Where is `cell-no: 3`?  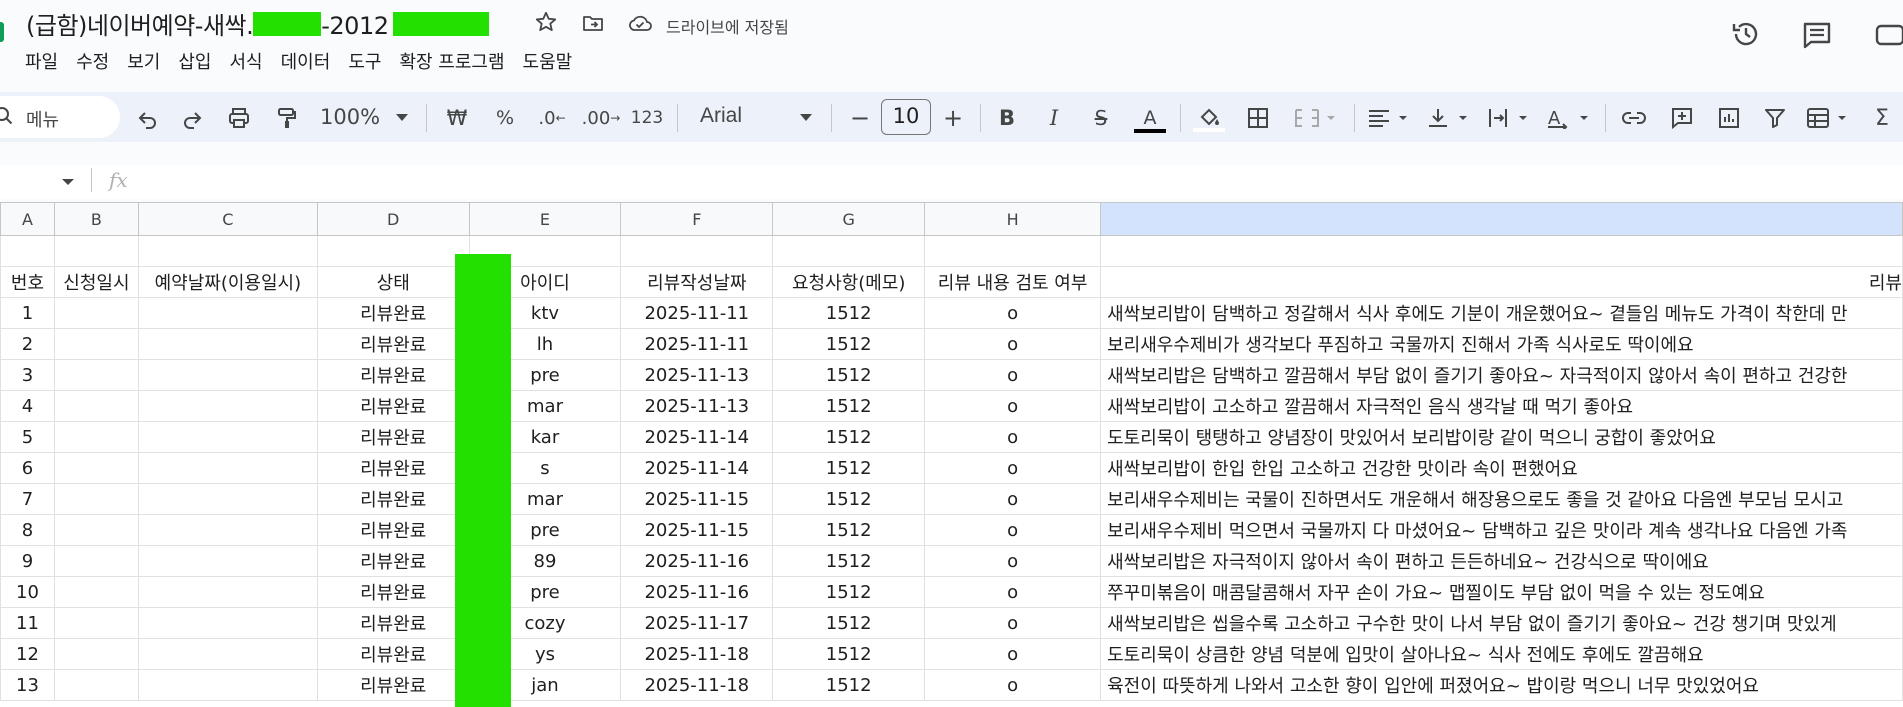
cell-no: 3 is located at coordinates (27, 375).